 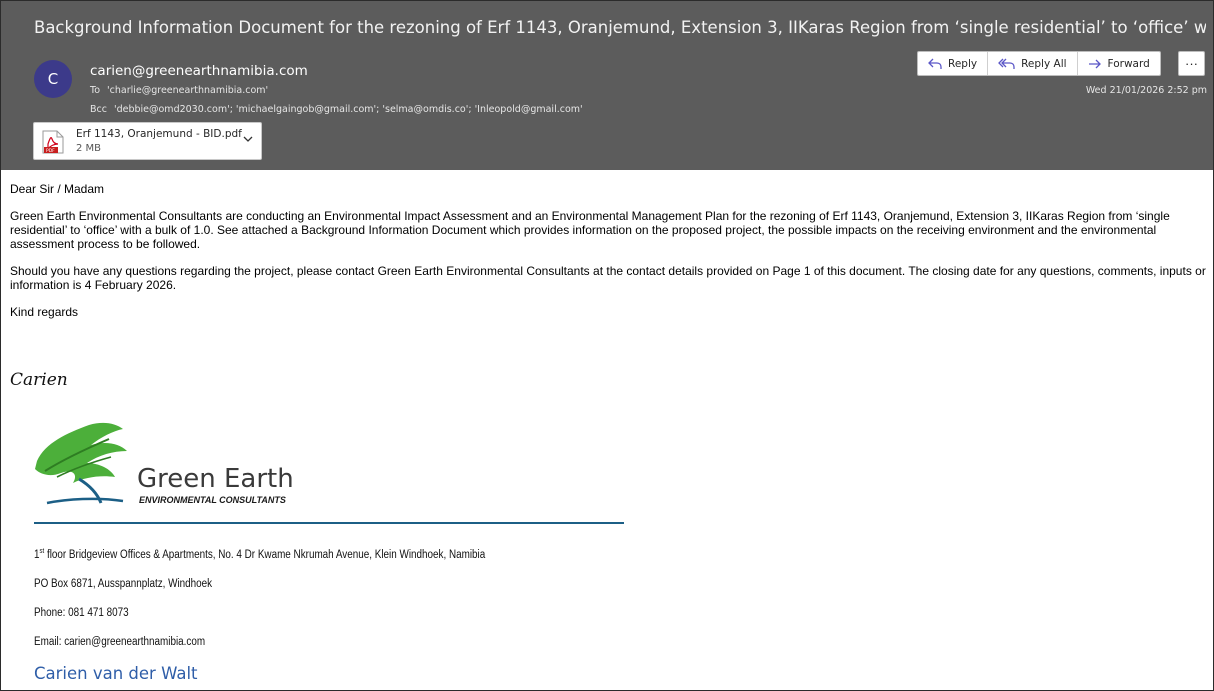 I want to click on reply-all-label: Reply All, so click(x=1044, y=63).